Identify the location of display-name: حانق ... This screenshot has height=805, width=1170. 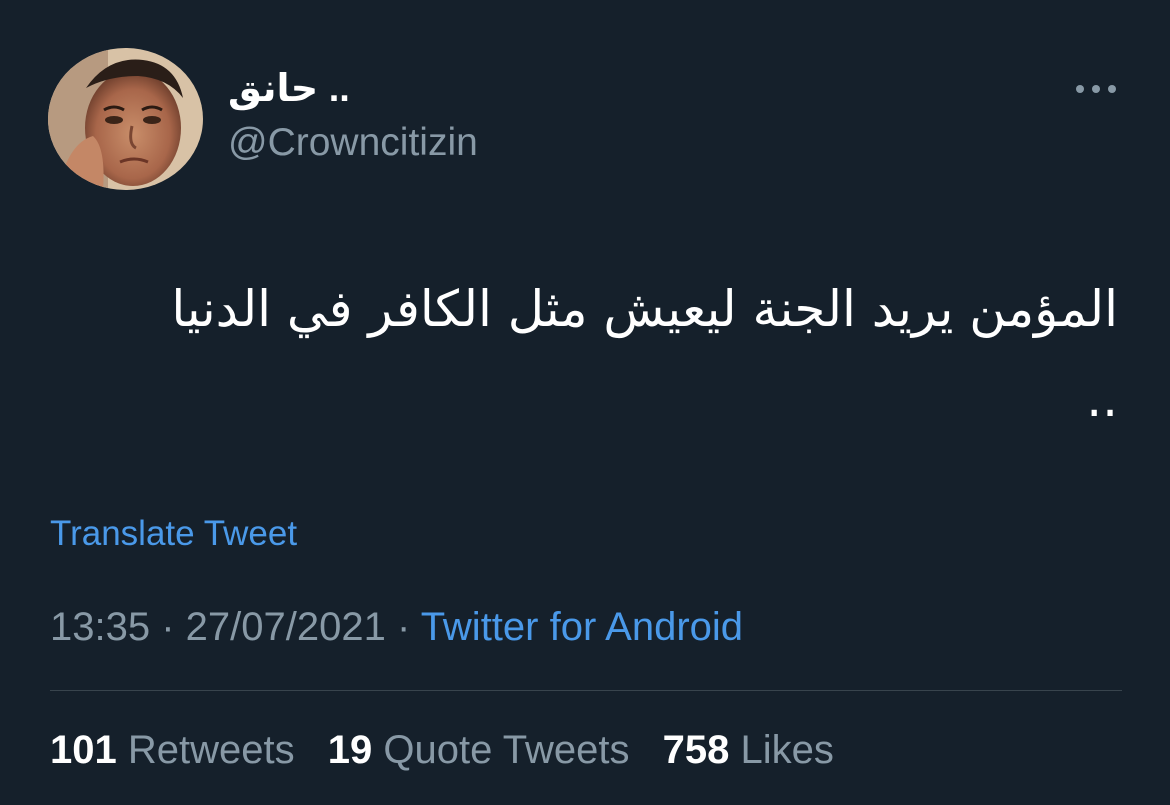
(378, 89).